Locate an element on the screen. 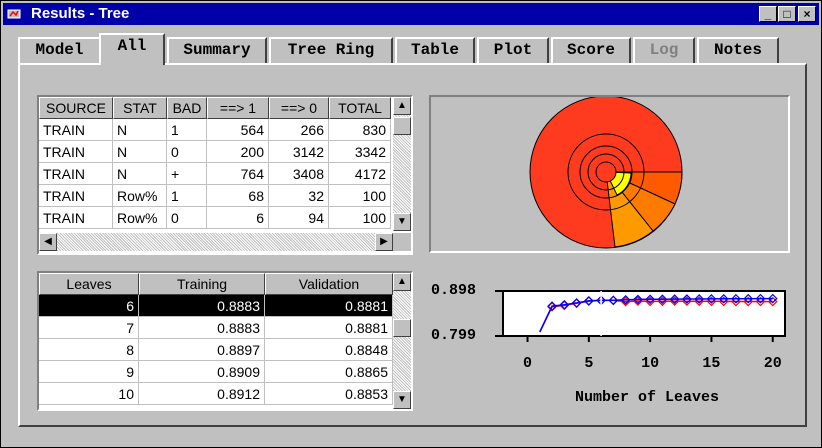 The height and width of the screenshot is (448, 822). table-cell: 7 is located at coordinates (89, 328).